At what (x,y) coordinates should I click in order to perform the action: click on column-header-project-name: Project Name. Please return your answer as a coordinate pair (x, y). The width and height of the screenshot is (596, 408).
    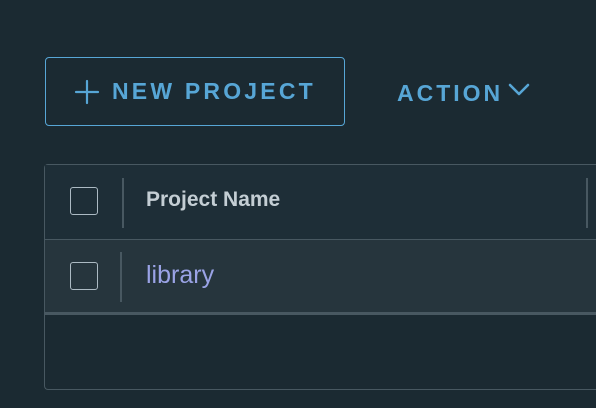
    Looking at the image, I should click on (213, 200).